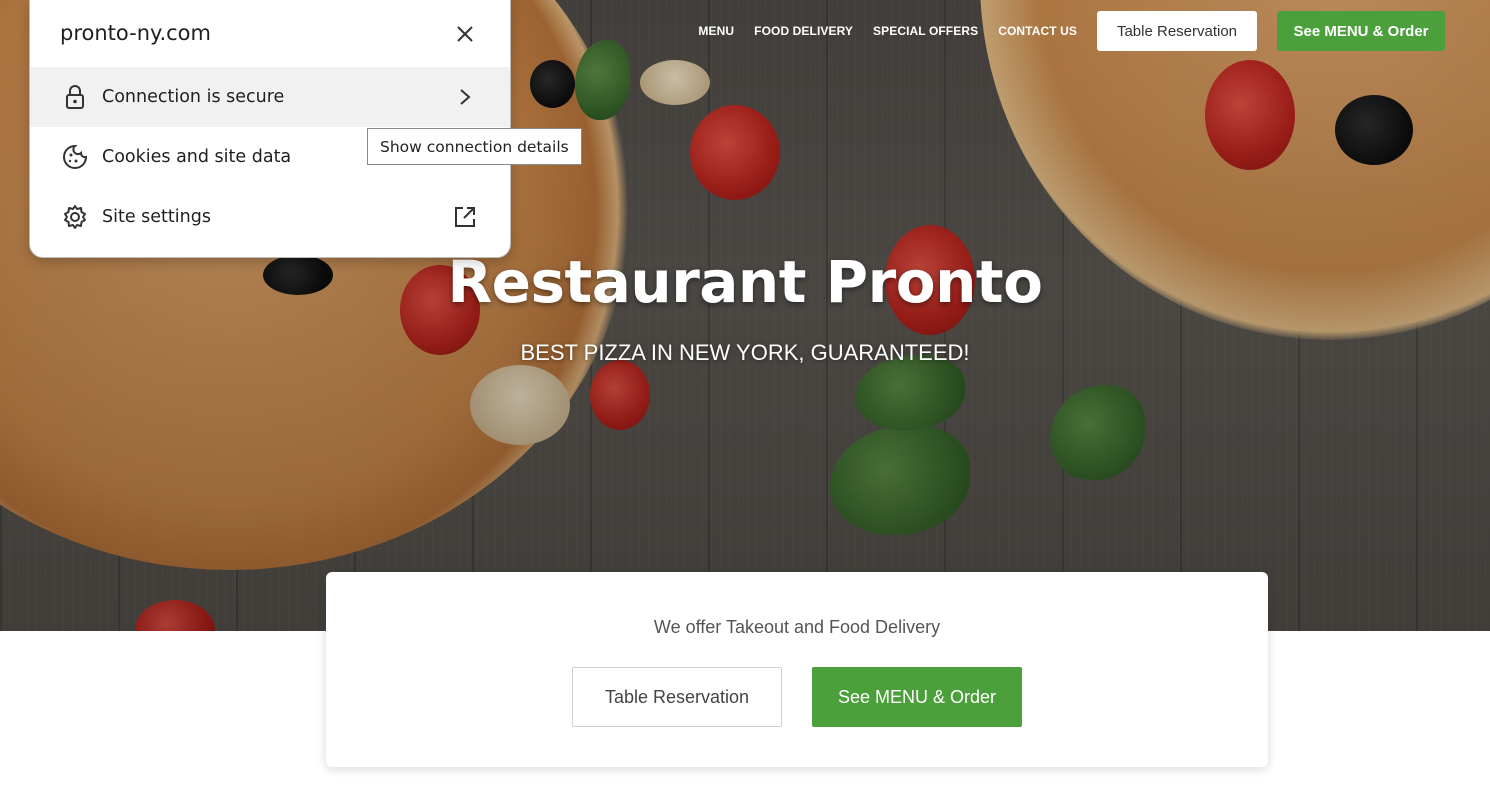 The image size is (1490, 798). I want to click on popup-domain: pronto-ny.com, so click(135, 33).